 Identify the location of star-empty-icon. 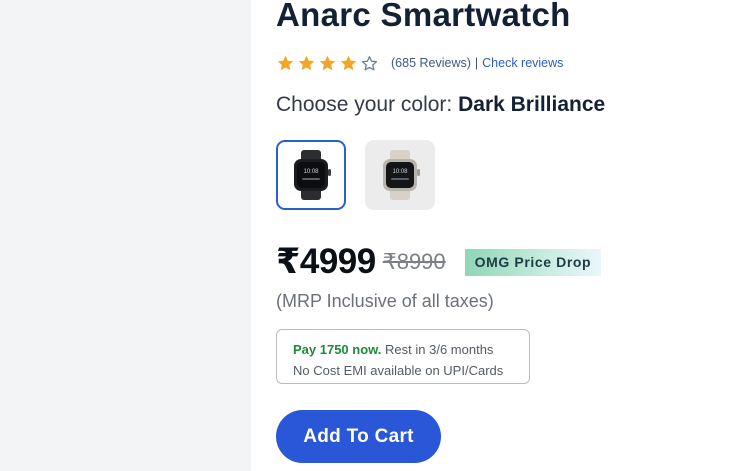
(369, 62).